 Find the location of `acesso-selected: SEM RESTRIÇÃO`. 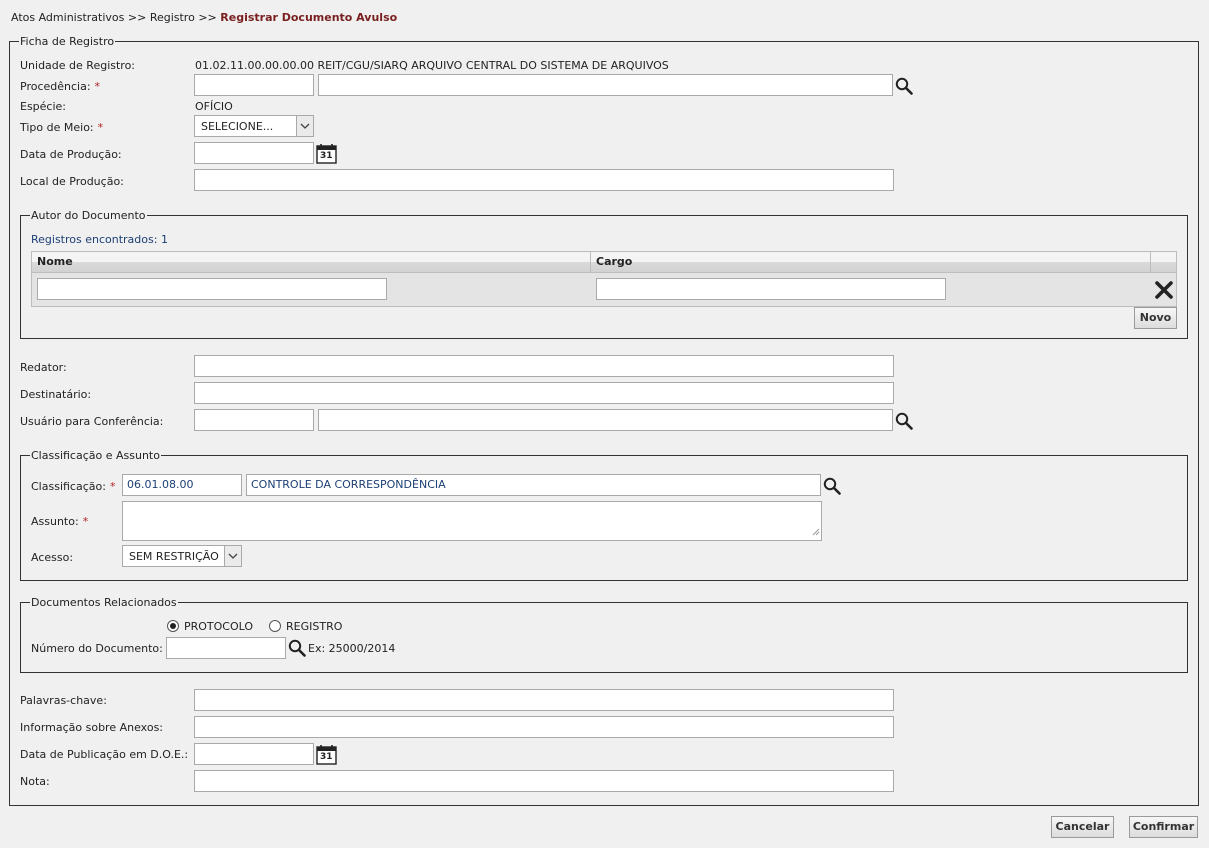

acesso-selected: SEM RESTRIÇÃO is located at coordinates (174, 556).